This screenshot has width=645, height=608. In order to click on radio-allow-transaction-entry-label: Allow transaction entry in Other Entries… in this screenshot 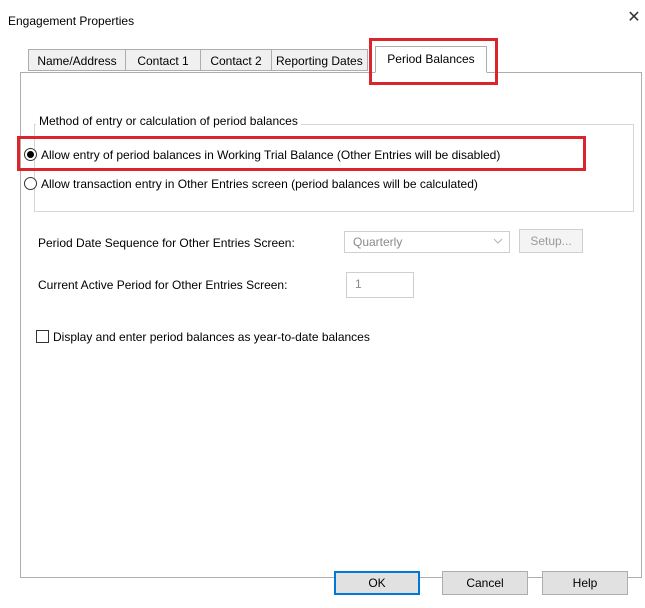, I will do `click(259, 184)`.